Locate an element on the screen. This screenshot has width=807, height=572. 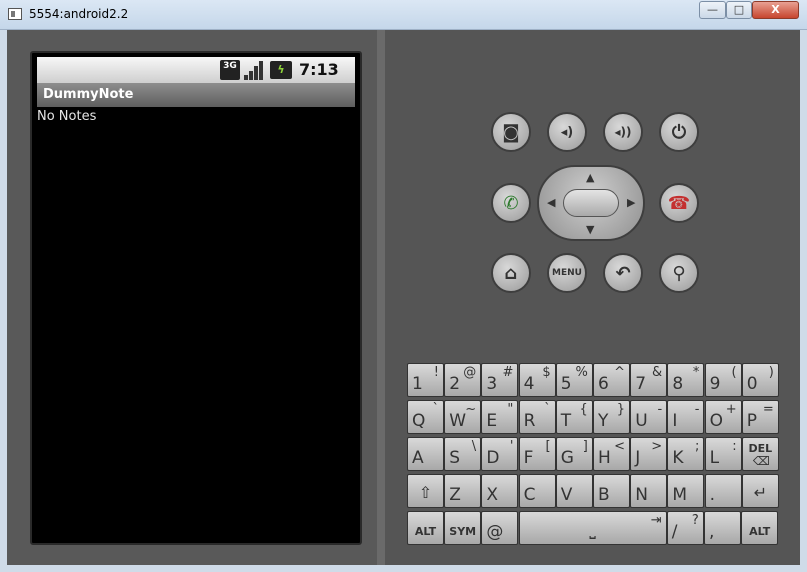
key-u-label: U is located at coordinates (641, 421).